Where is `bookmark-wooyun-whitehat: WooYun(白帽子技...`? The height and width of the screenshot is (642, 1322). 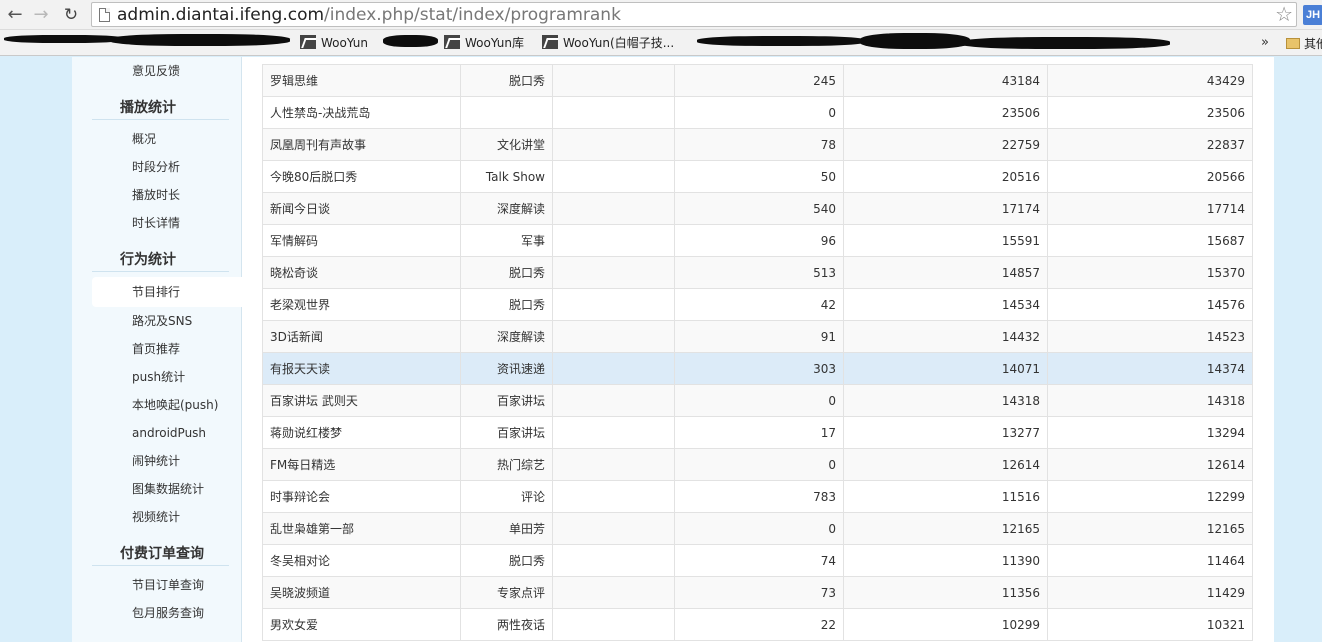 bookmark-wooyun-whitehat: WooYun(白帽子技... is located at coordinates (608, 43).